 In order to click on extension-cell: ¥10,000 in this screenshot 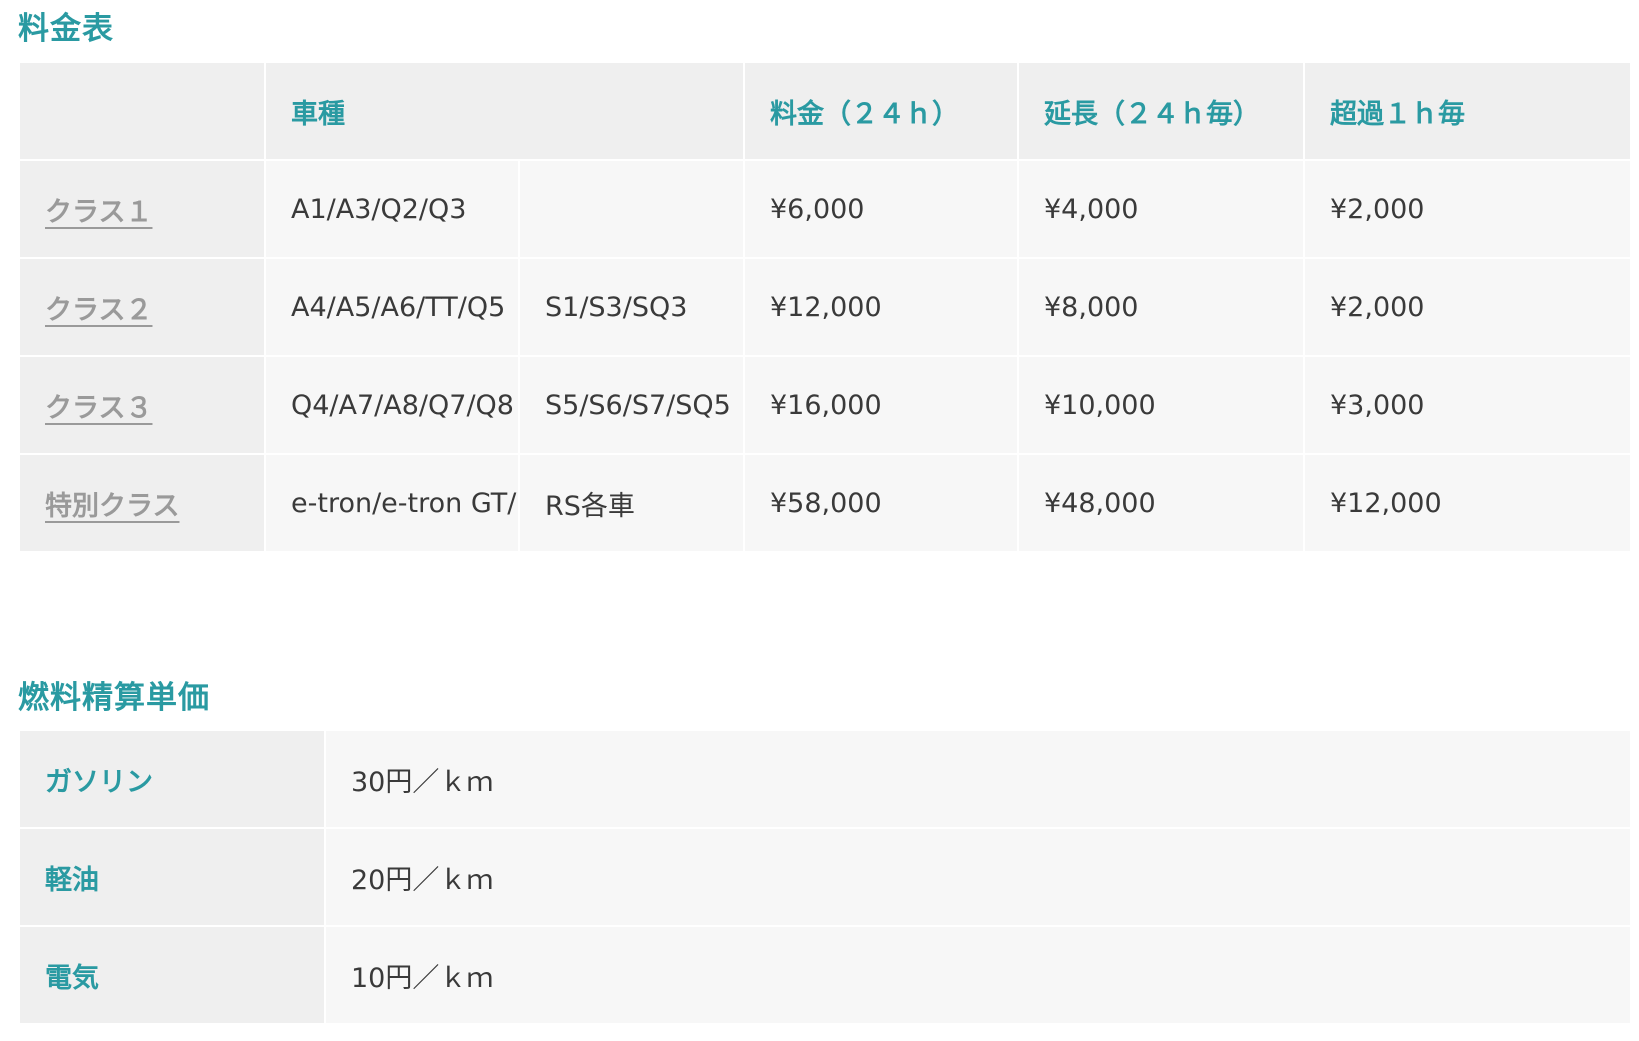, I will do `click(1161, 405)`.